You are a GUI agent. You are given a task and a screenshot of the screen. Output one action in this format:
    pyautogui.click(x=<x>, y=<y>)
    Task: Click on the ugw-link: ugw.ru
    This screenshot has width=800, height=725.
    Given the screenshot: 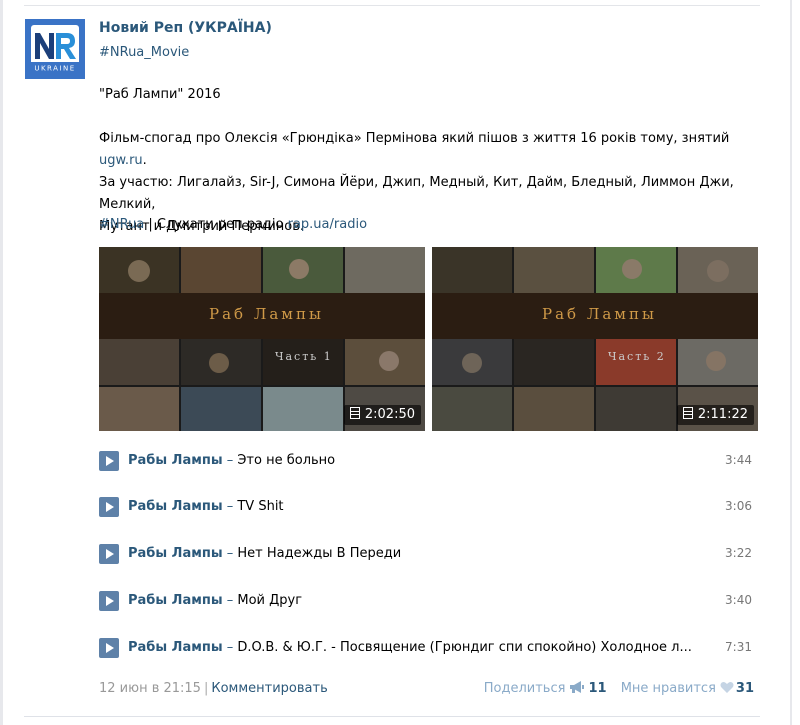 What is the action you would take?
    pyautogui.click(x=121, y=160)
    